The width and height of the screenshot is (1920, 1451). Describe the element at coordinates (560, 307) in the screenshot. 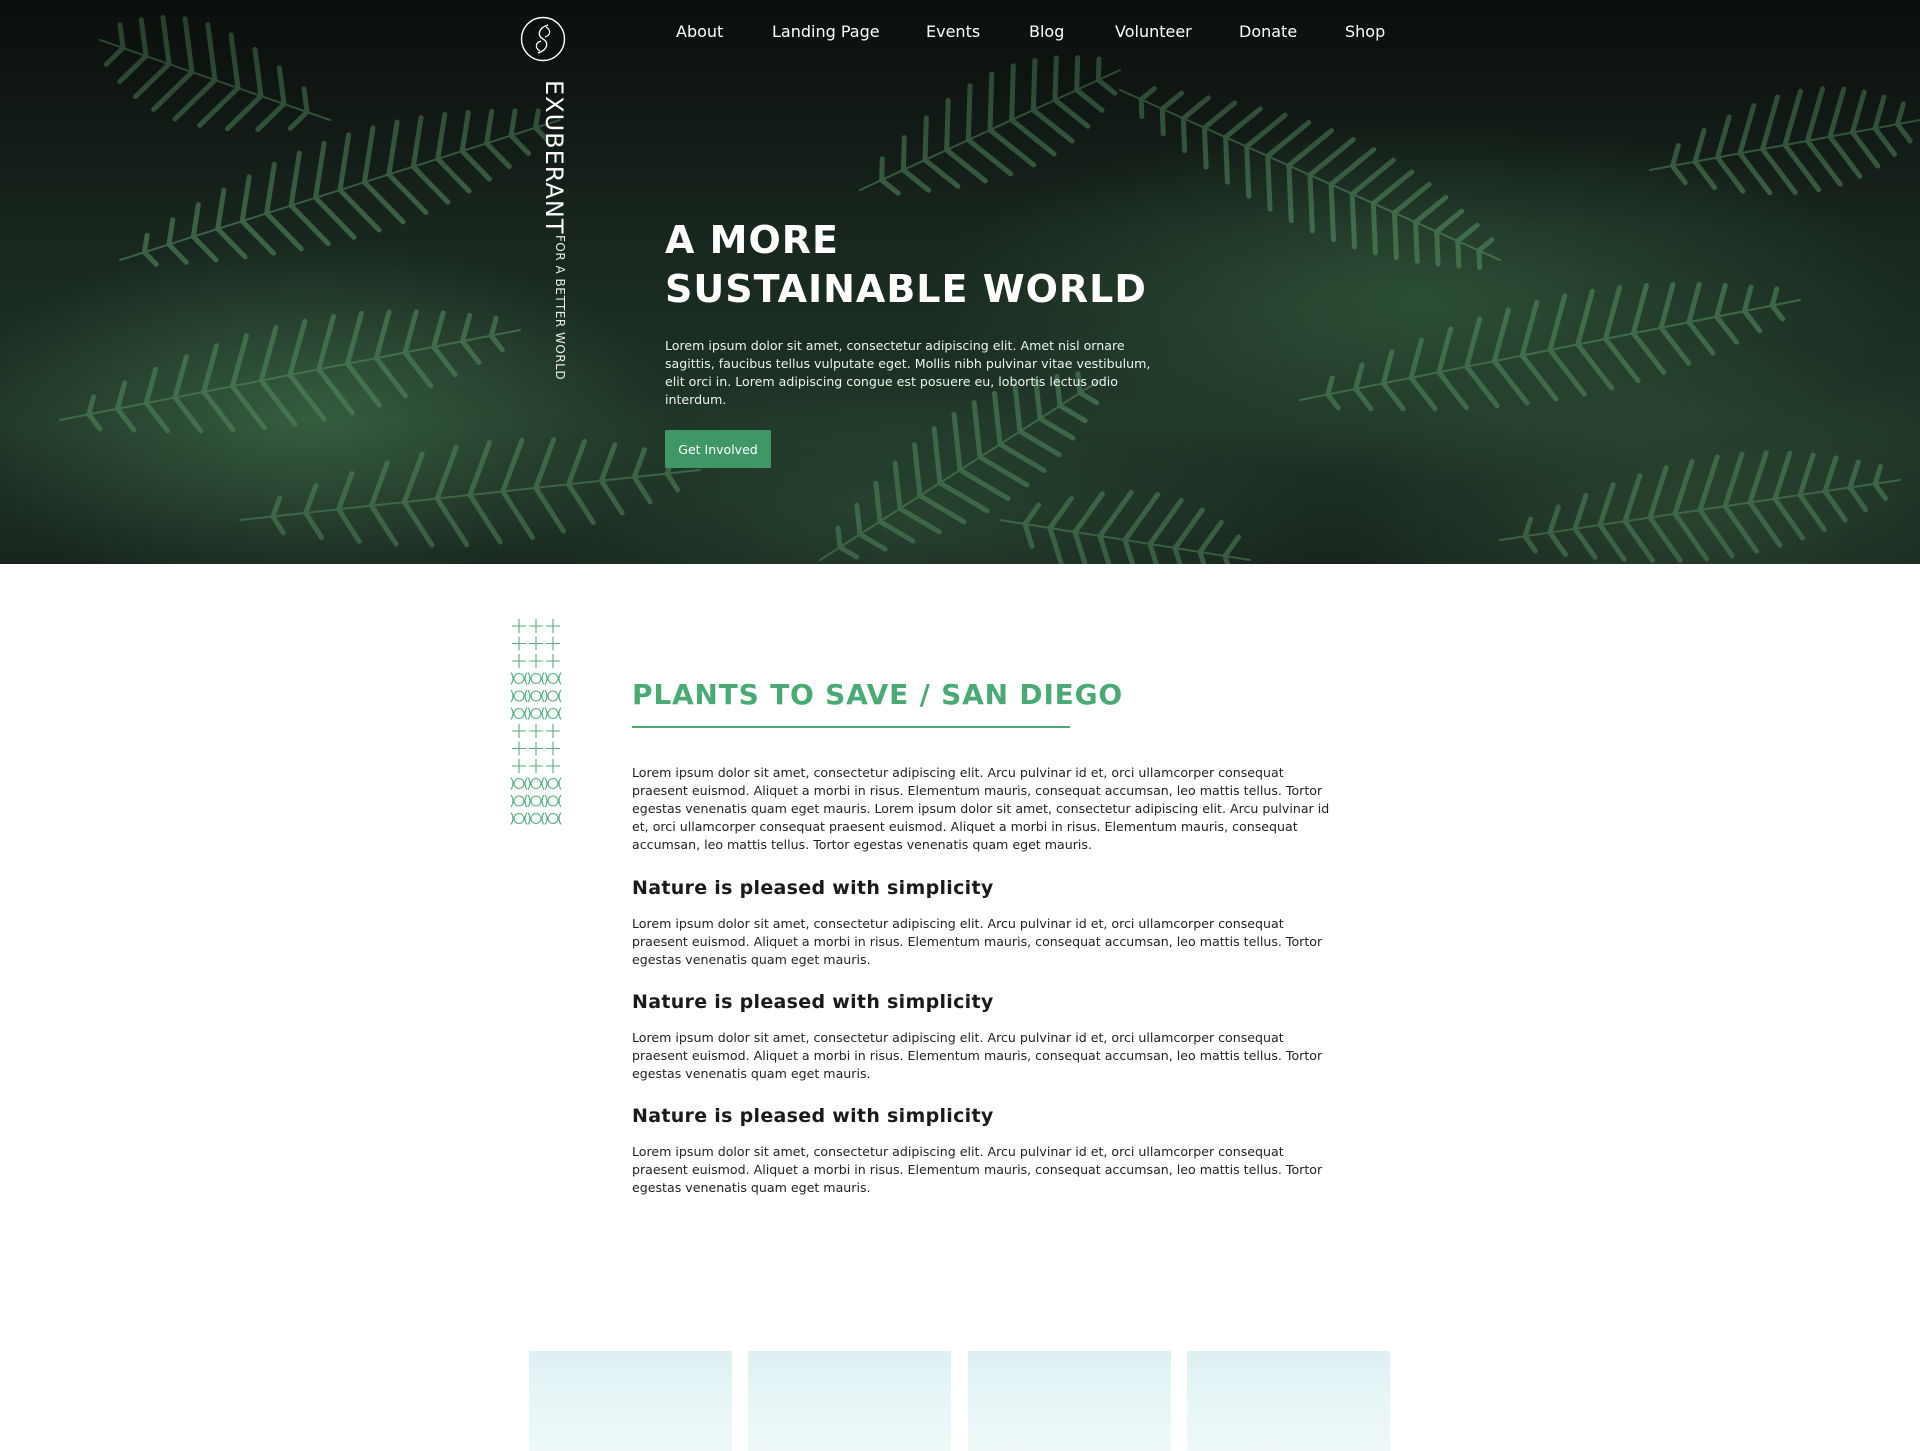

I see `brand-tagline: FOR A BETTER WORLD` at that location.